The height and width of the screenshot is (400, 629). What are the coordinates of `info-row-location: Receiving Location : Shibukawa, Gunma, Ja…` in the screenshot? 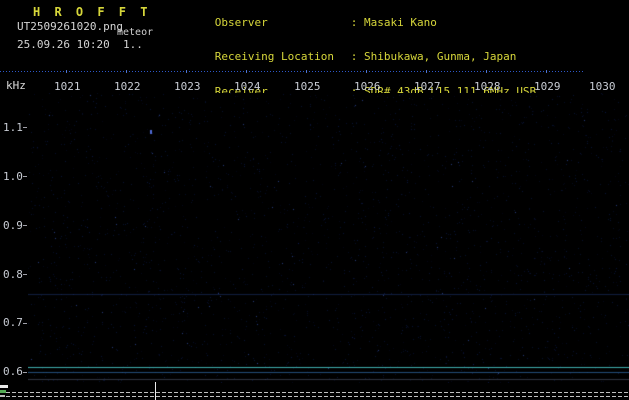 It's located at (372, 57).